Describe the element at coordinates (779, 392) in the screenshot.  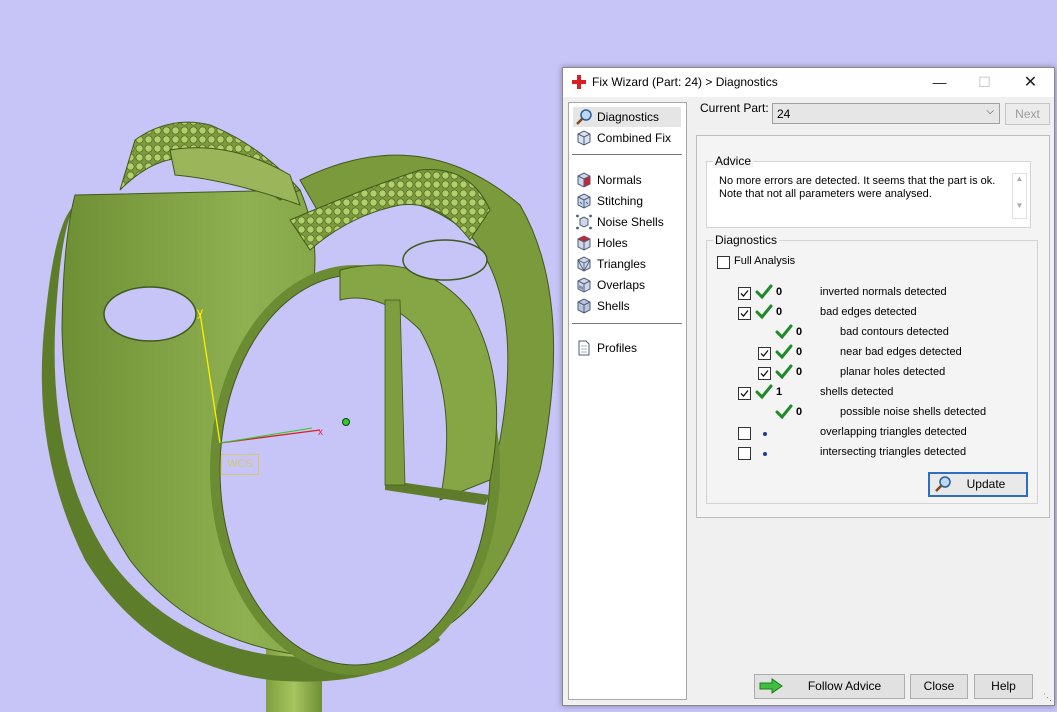
I see `row-value: 1` at that location.